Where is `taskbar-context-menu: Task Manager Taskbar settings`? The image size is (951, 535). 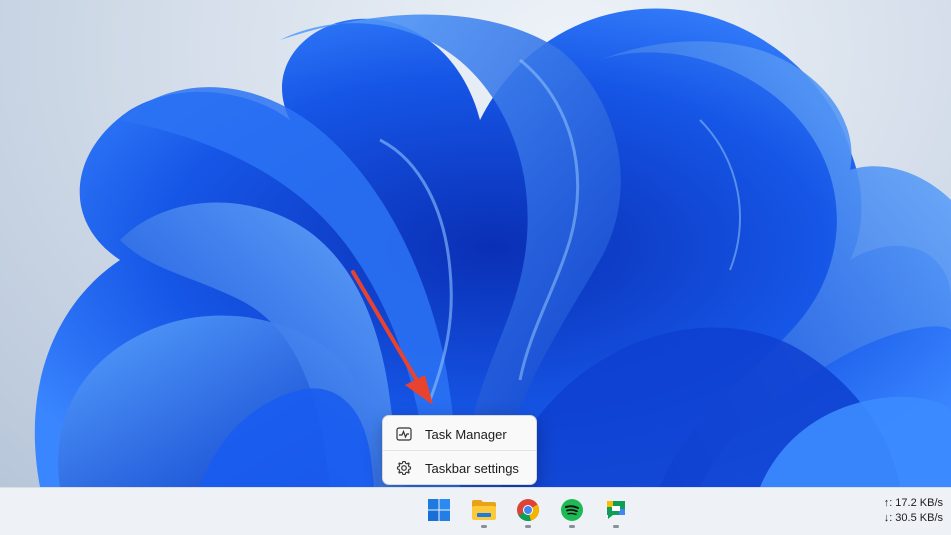
taskbar-context-menu: Task Manager Taskbar settings is located at coordinates (459, 450).